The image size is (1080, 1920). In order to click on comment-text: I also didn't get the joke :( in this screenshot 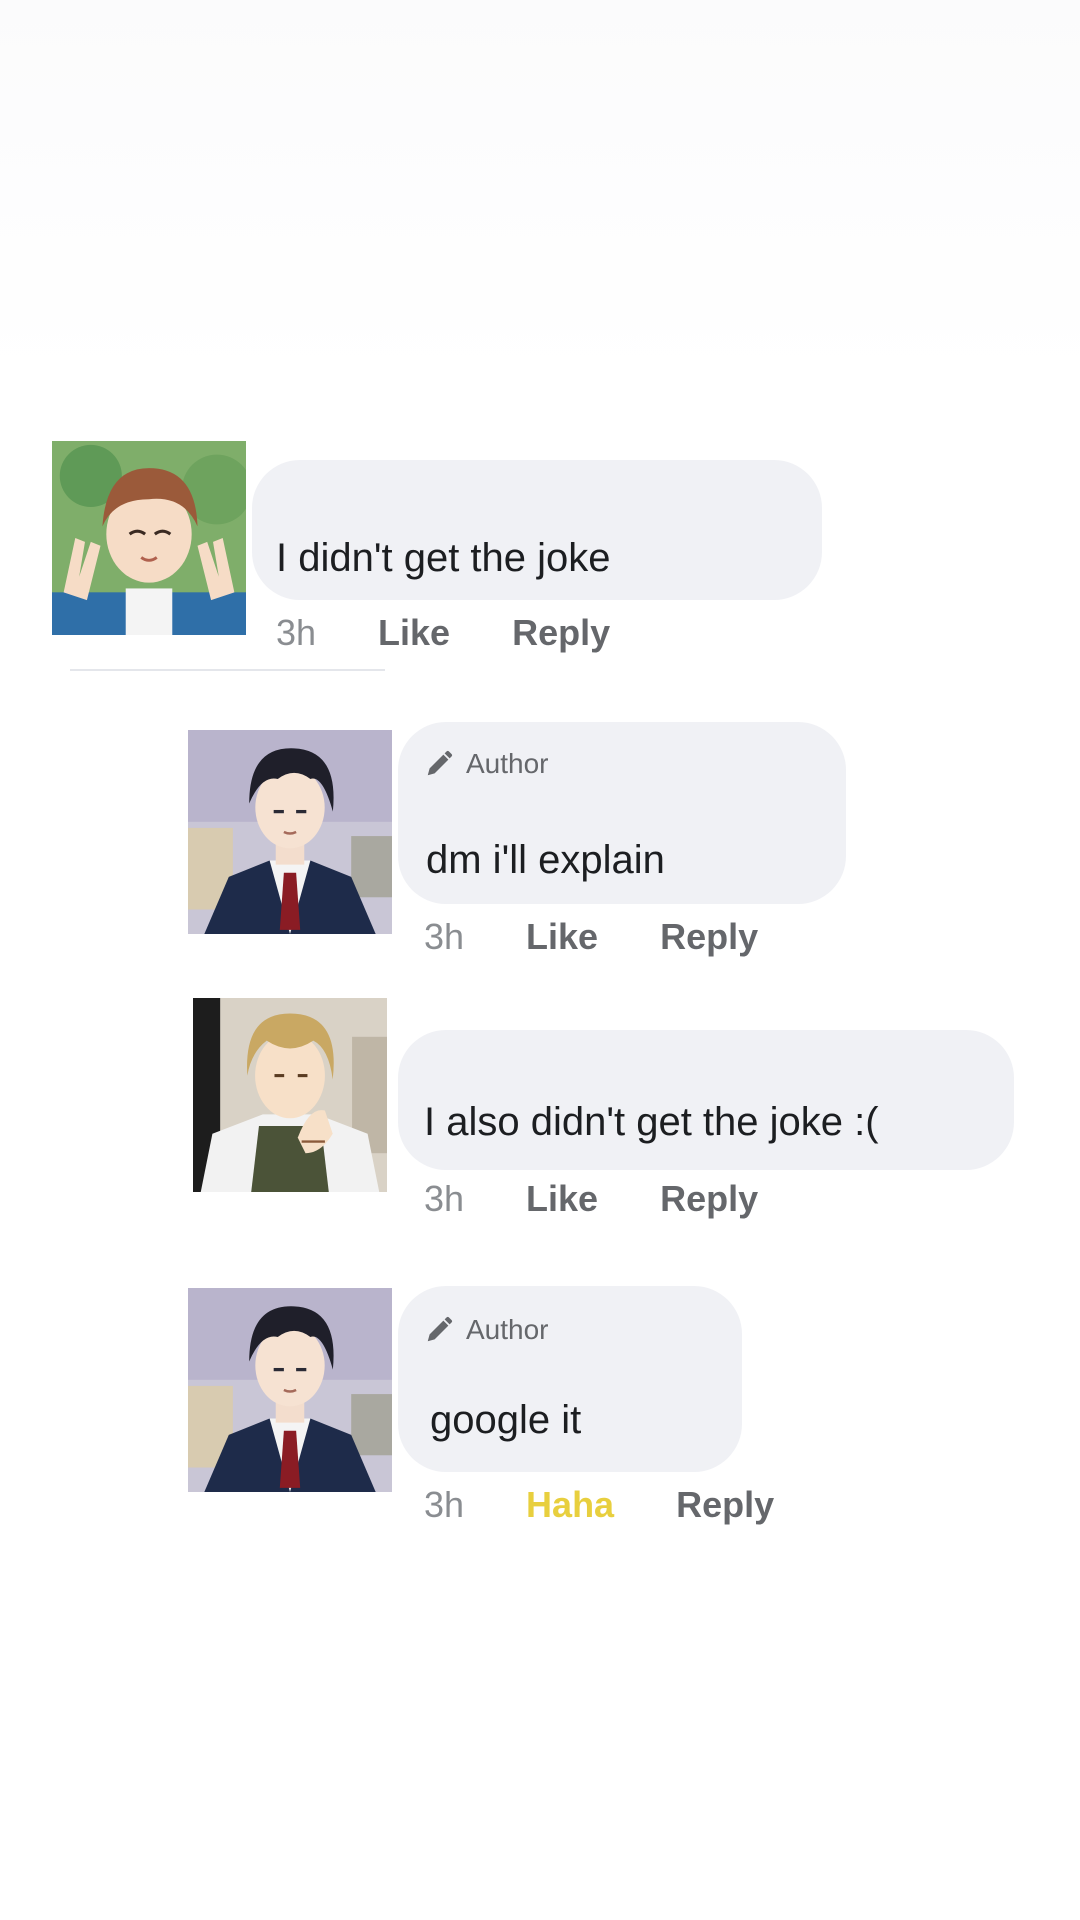, I will do `click(651, 1122)`.